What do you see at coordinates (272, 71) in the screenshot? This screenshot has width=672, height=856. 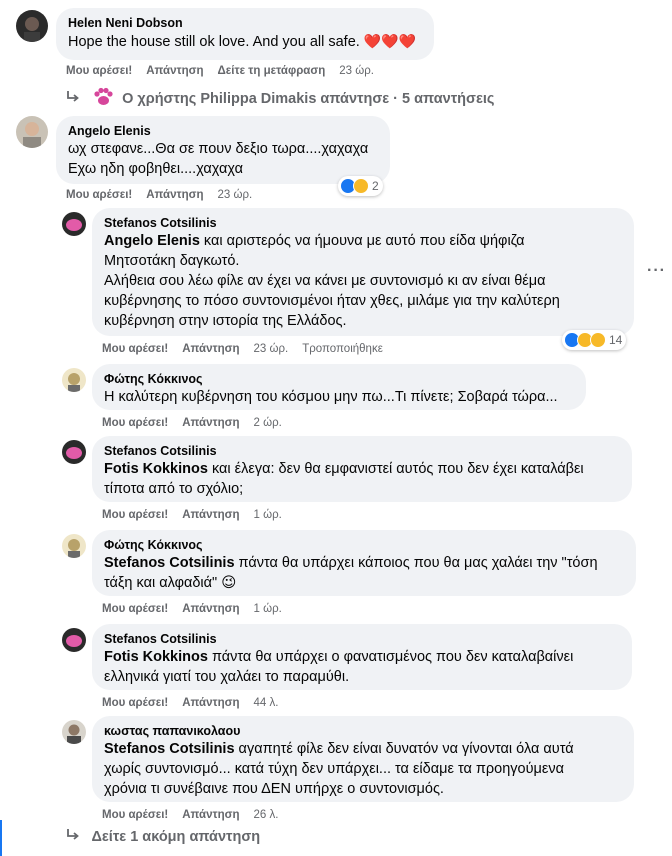 I see `translate-button: Δείτε τη μετάφραση` at bounding box center [272, 71].